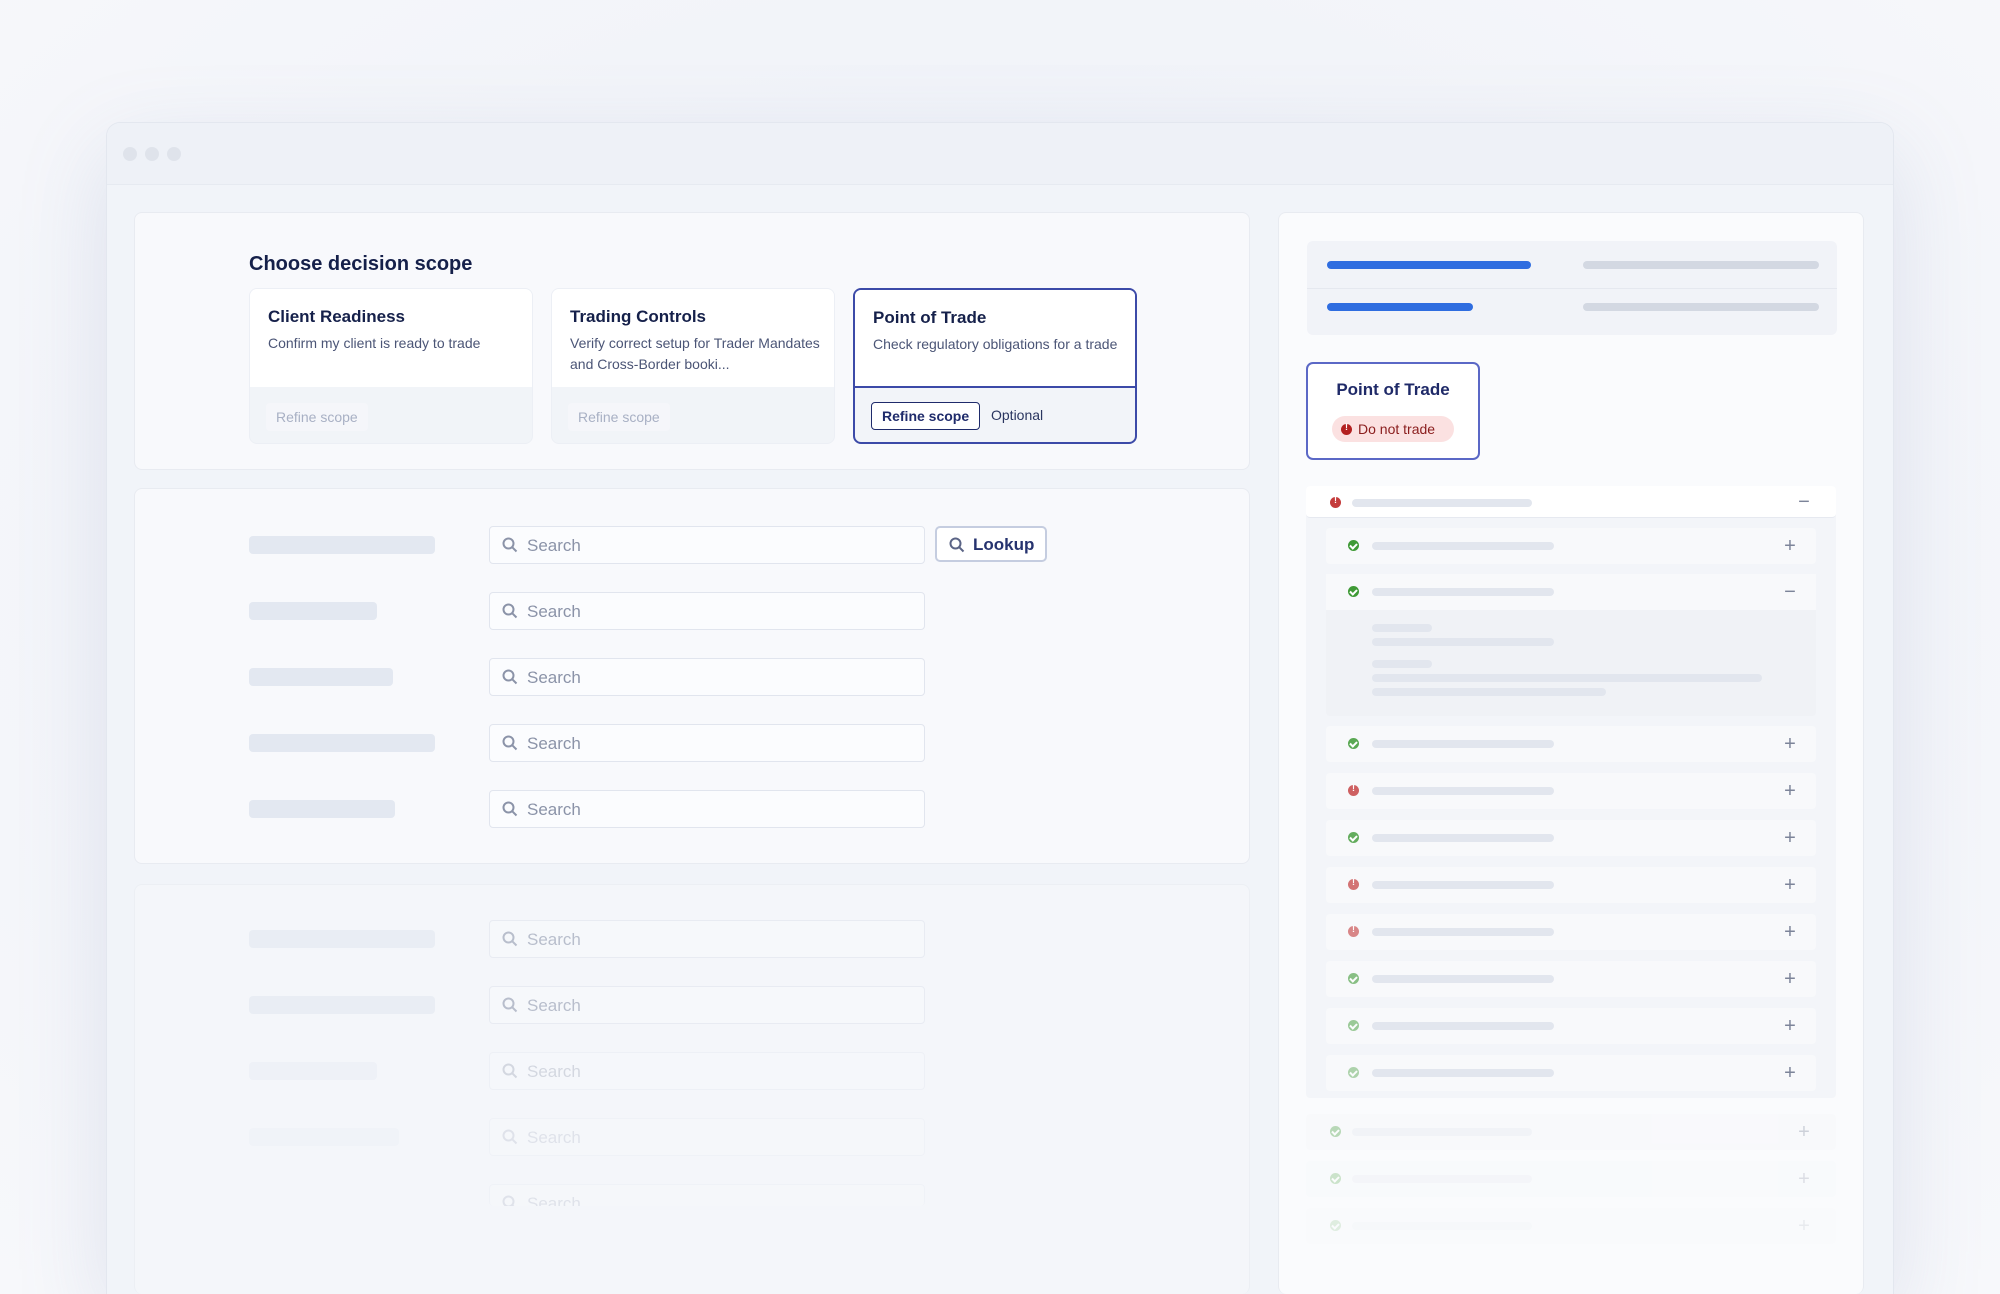 The height and width of the screenshot is (1294, 2000). Describe the element at coordinates (1397, 429) in the screenshot. I see `status-label: Do not trade` at that location.